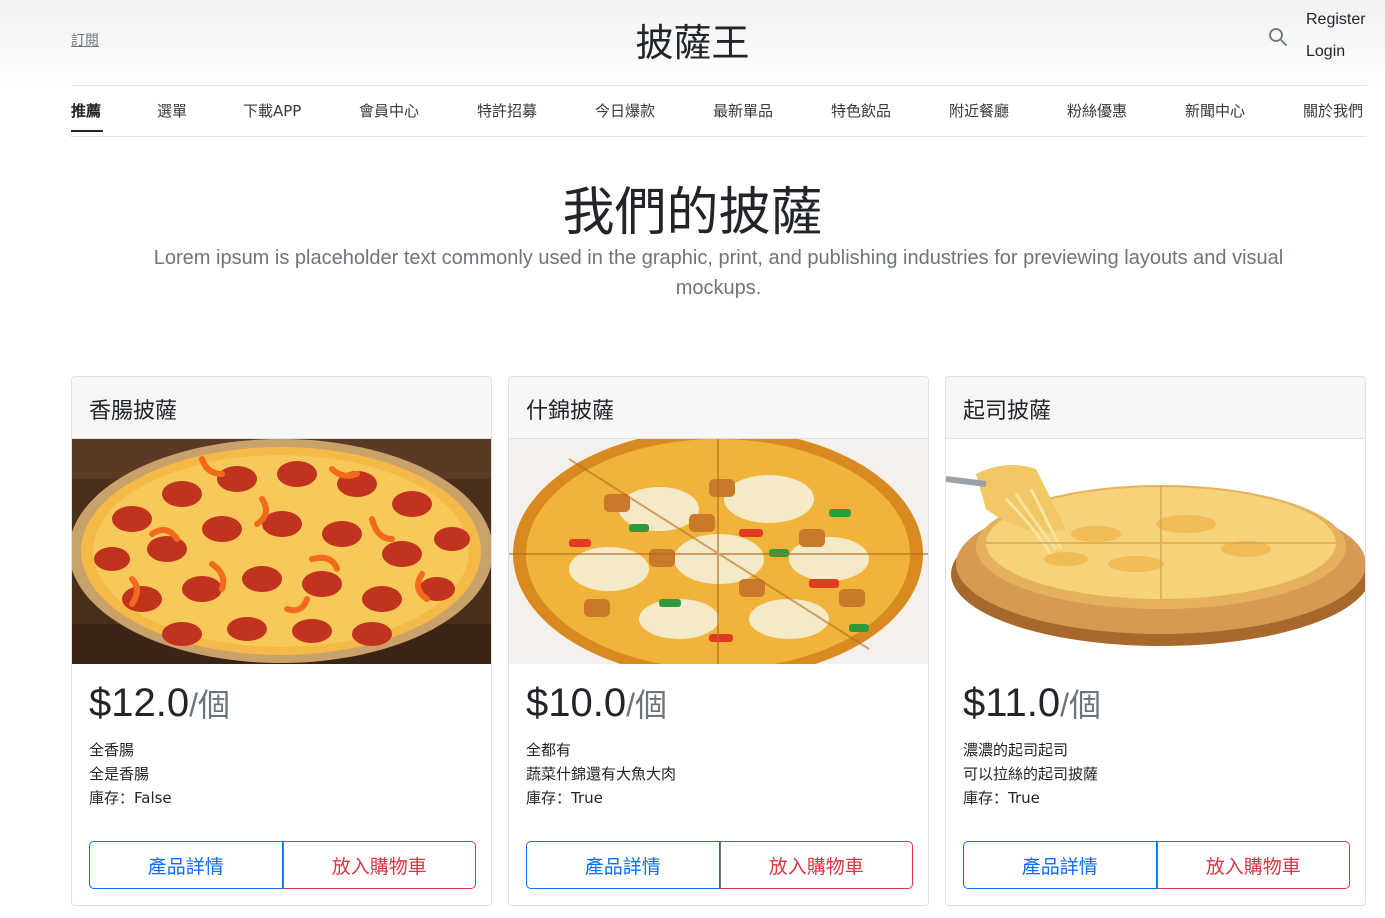 This screenshot has width=1385, height=918. What do you see at coordinates (625, 110) in the screenshot?
I see `nav-item-hot-today: 今日爆款` at bounding box center [625, 110].